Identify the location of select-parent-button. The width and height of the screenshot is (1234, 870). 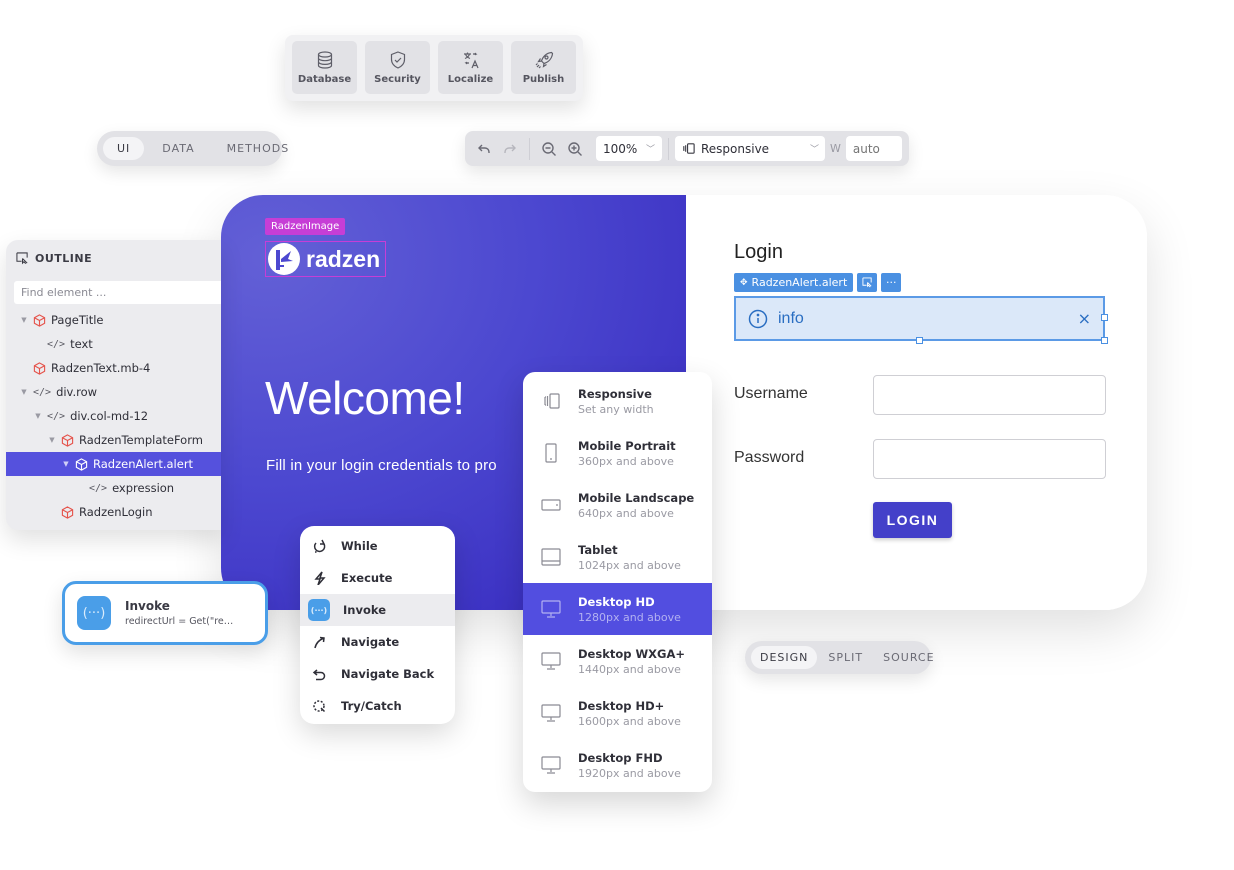
(867, 282).